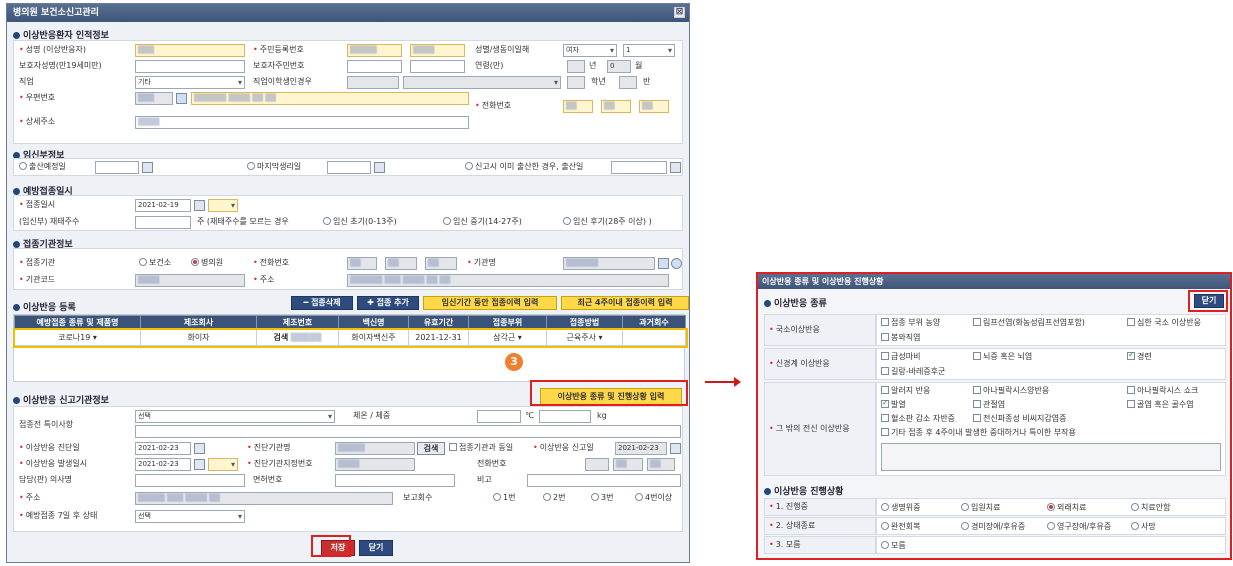 The image size is (1233, 566). I want to click on close-icon: ⊠, so click(679, 12).